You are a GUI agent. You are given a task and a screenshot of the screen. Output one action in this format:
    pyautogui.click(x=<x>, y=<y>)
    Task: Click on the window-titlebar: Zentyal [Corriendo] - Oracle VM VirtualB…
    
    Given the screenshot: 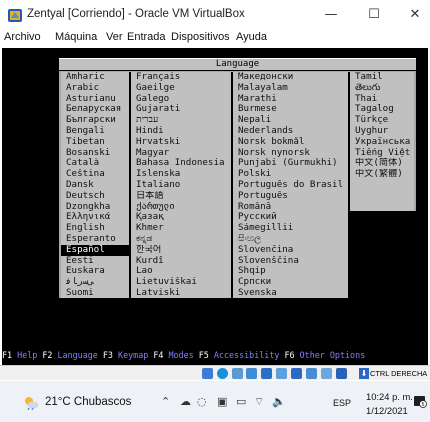 What is the action you would take?
    pyautogui.click(x=215, y=15)
    